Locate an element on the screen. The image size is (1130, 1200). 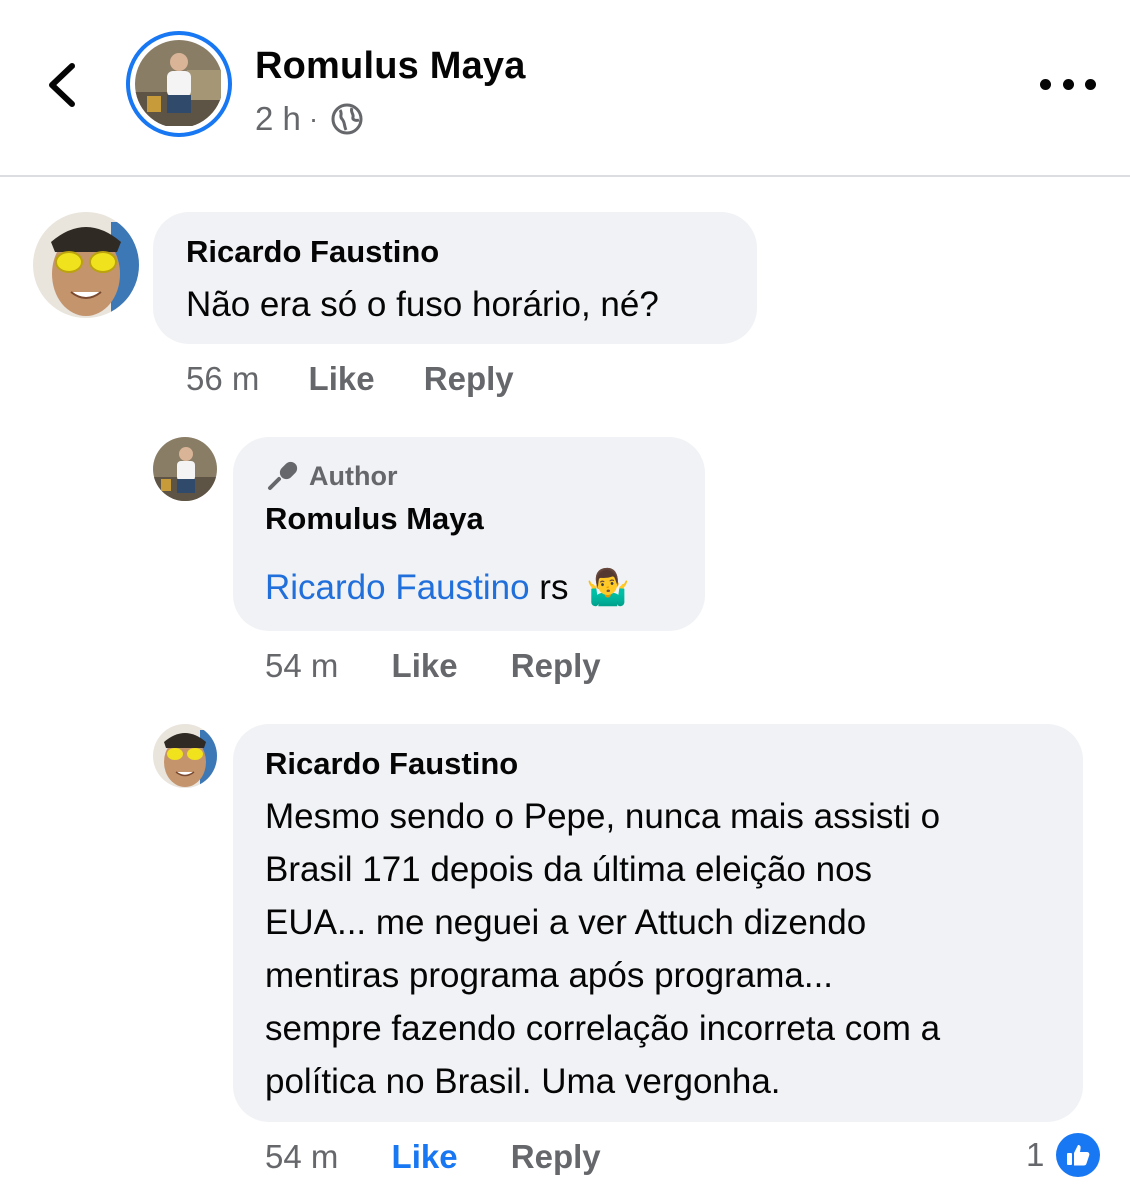
microphone-icon is located at coordinates (283, 475).